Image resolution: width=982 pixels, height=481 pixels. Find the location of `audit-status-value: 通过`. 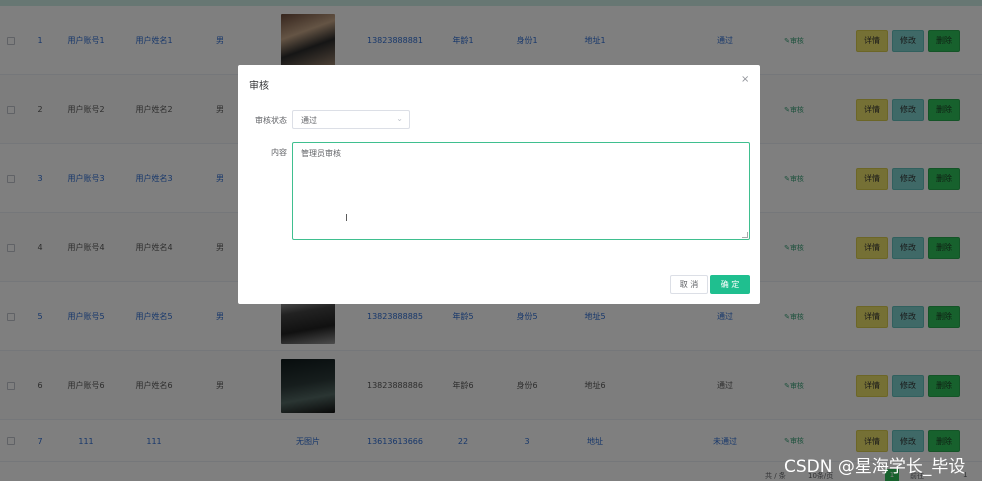

audit-status-value: 通过 is located at coordinates (309, 120).